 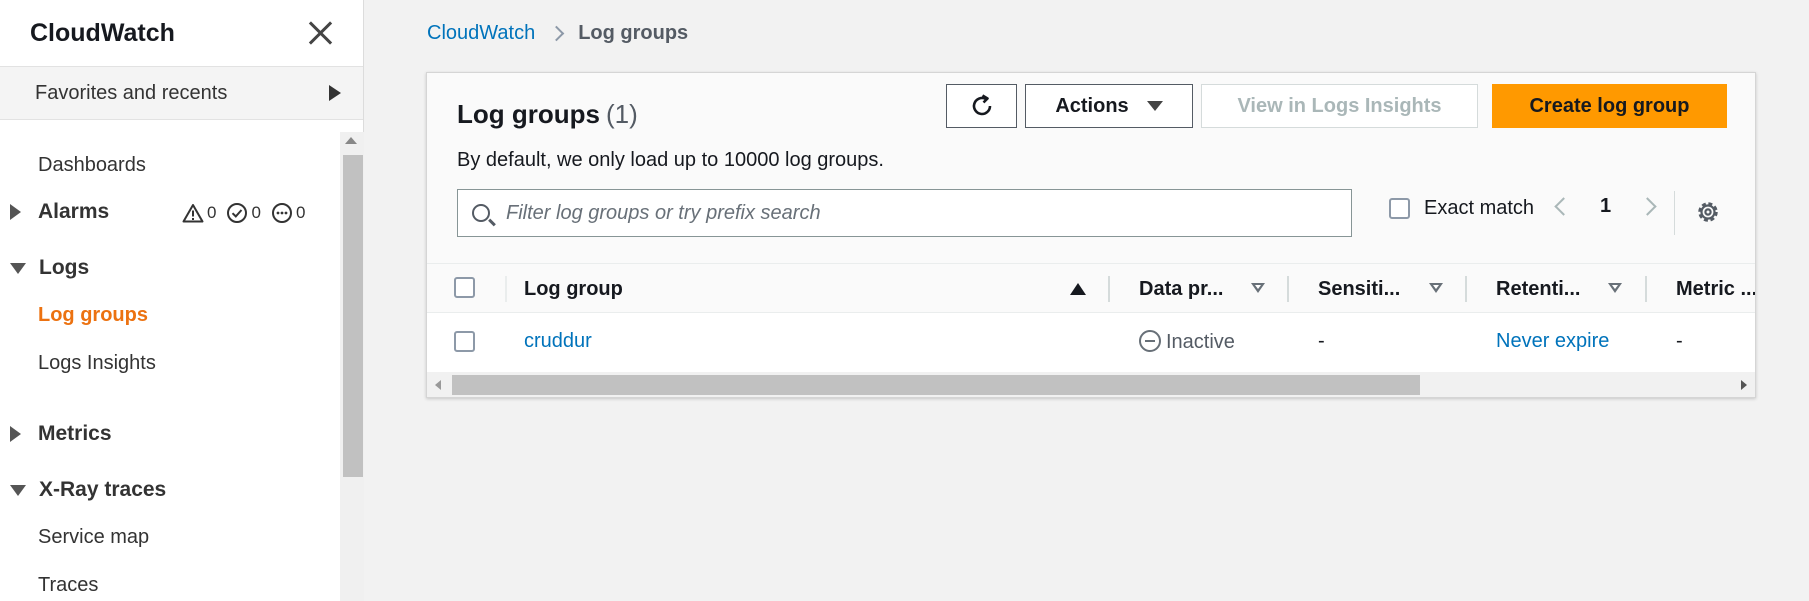 I want to click on alarm-count-in-alarm: 0, so click(x=199, y=213).